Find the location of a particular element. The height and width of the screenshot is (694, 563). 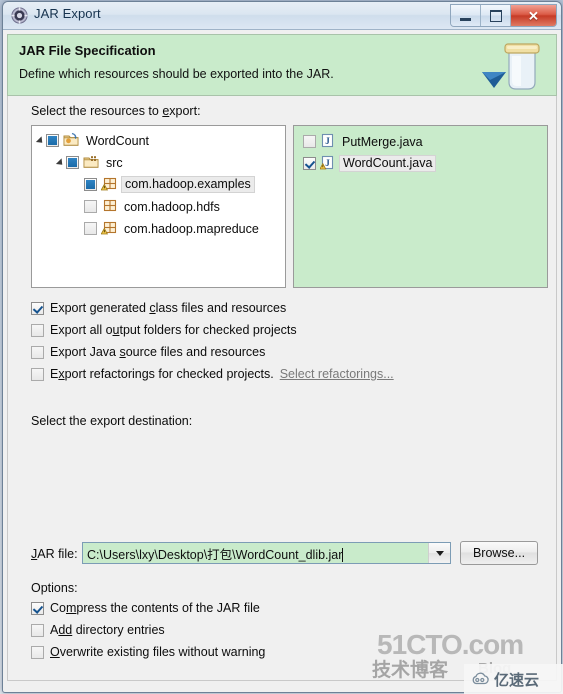

combo-dropdown-button is located at coordinates (439, 553).